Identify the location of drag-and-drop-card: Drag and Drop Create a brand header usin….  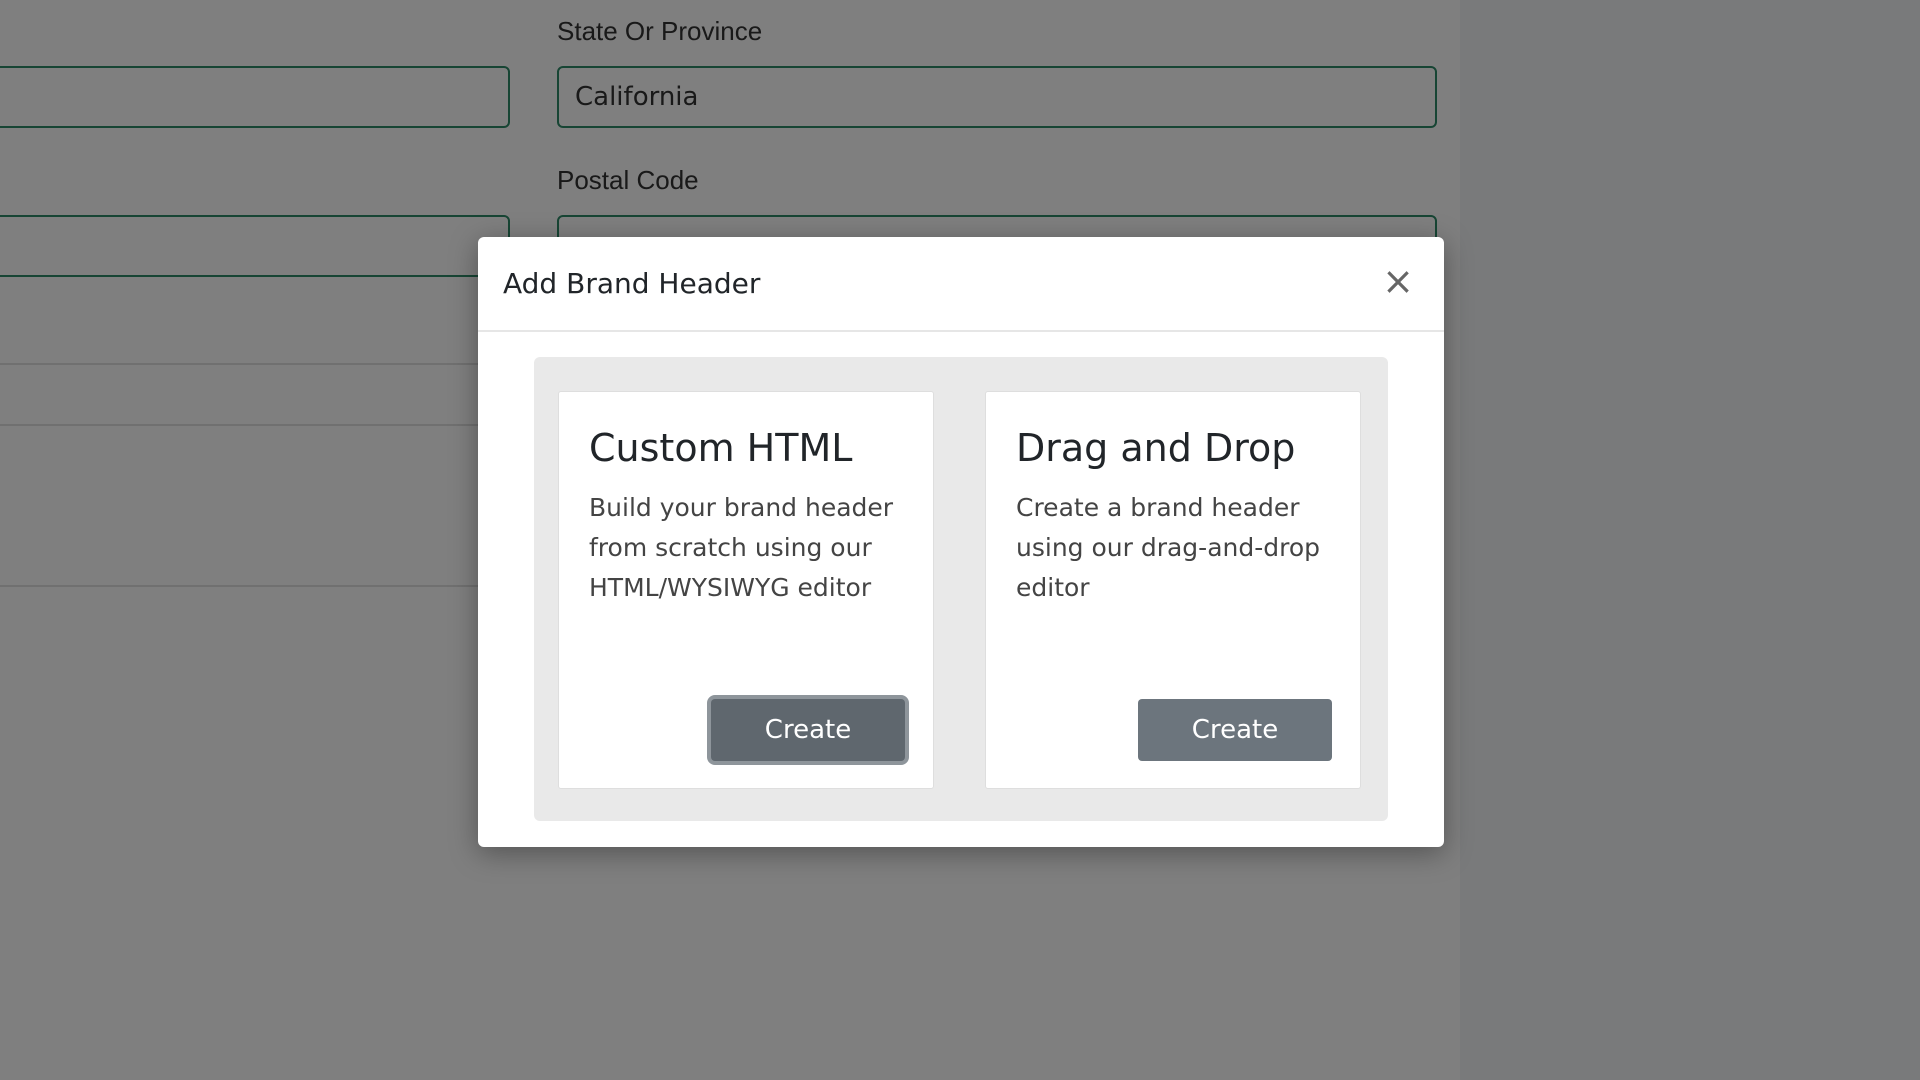
(1173, 590).